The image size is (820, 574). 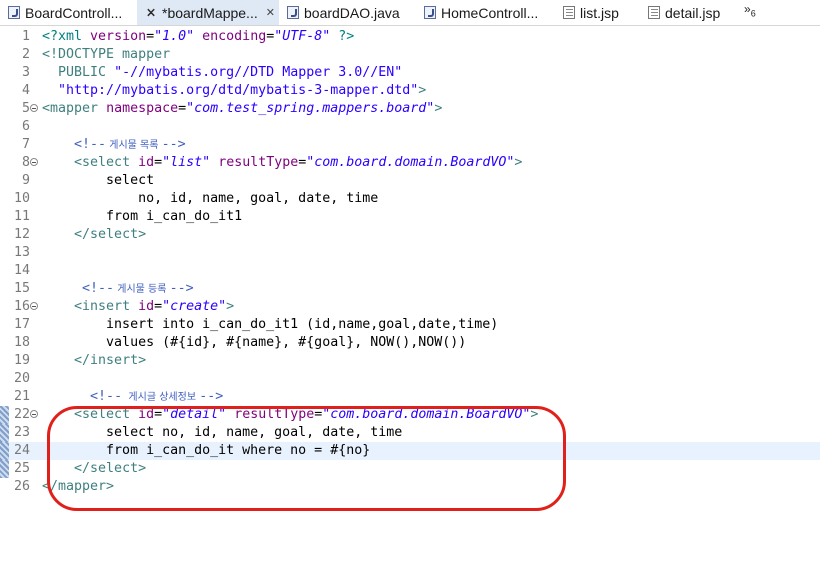 I want to click on code-text: <?xml version="1.0" encoding="UTF-8" ?>, so click(x=198, y=36).